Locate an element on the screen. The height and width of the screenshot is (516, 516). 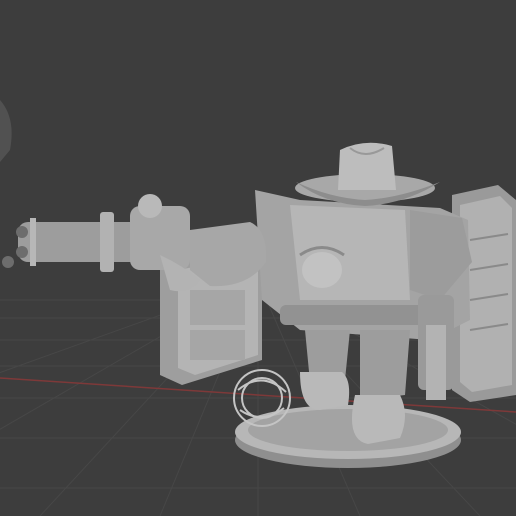
round-base is located at coordinates (348, 436).